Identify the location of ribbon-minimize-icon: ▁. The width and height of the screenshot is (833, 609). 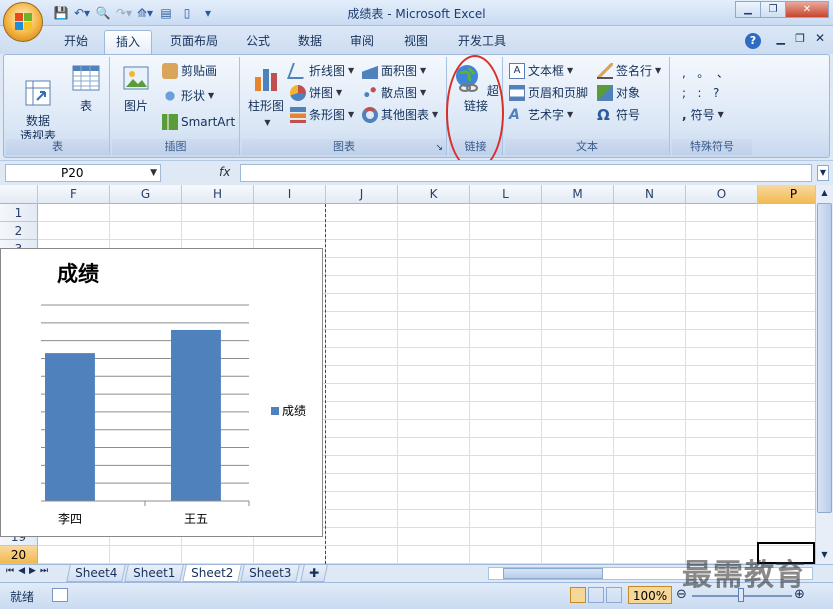
(781, 38).